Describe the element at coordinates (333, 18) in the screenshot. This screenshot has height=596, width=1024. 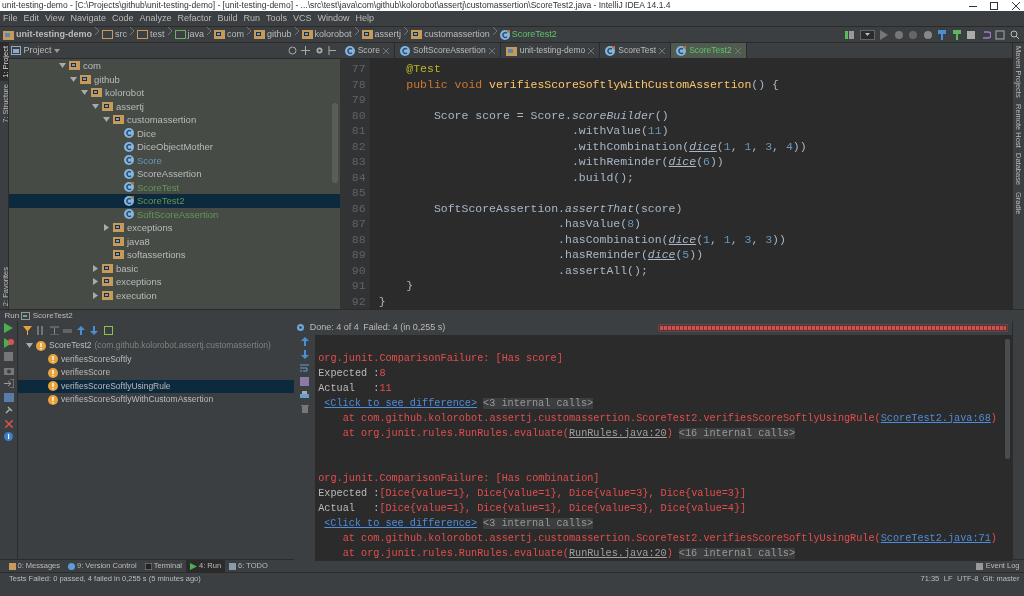
I see `menu-item: Window` at that location.